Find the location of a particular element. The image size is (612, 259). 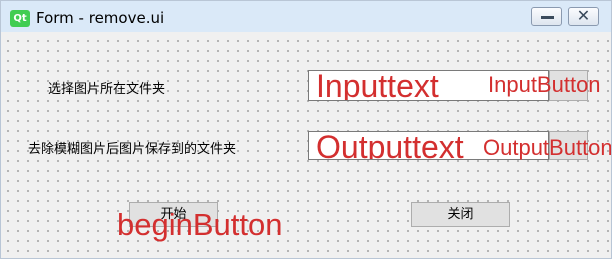

output-folder-label: 去除模糊图片后图片保存到的文件夹 is located at coordinates (132, 149).